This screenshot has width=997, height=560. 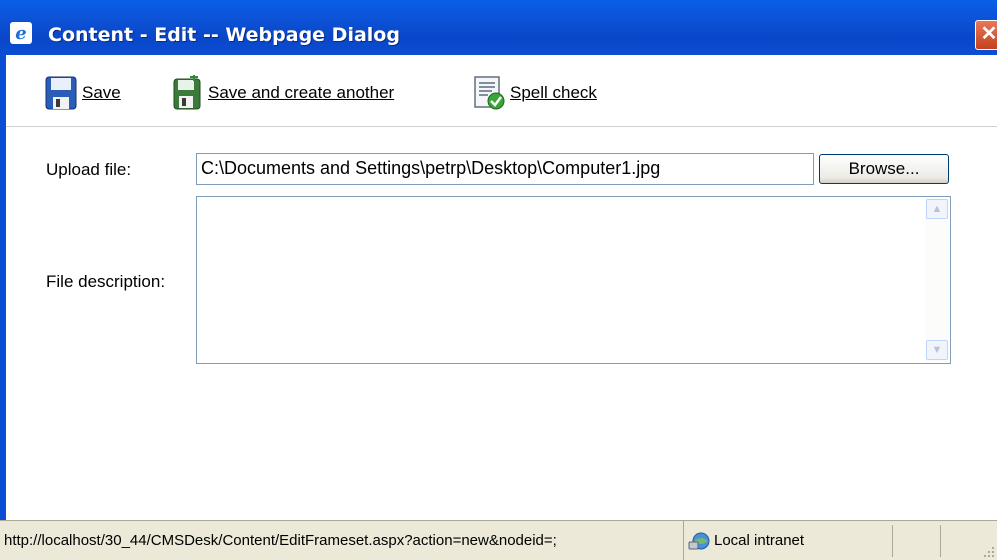 I want to click on zone-label: Local intranet, so click(x=759, y=540).